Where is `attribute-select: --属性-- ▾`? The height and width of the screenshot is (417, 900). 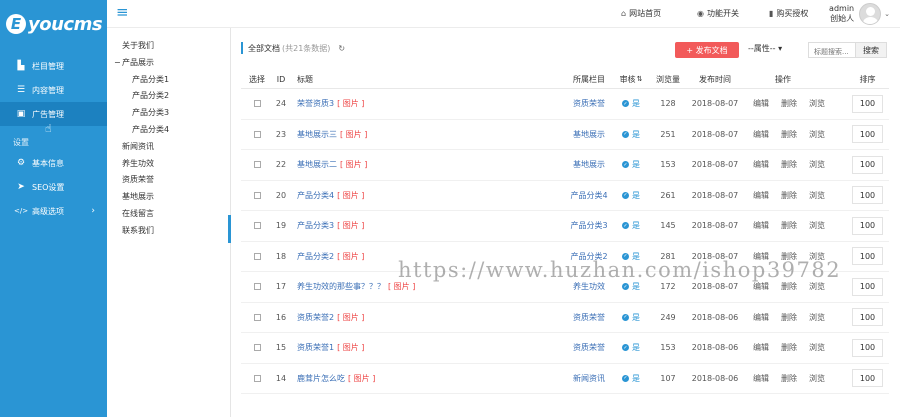 attribute-select: --属性-- ▾ is located at coordinates (765, 48).